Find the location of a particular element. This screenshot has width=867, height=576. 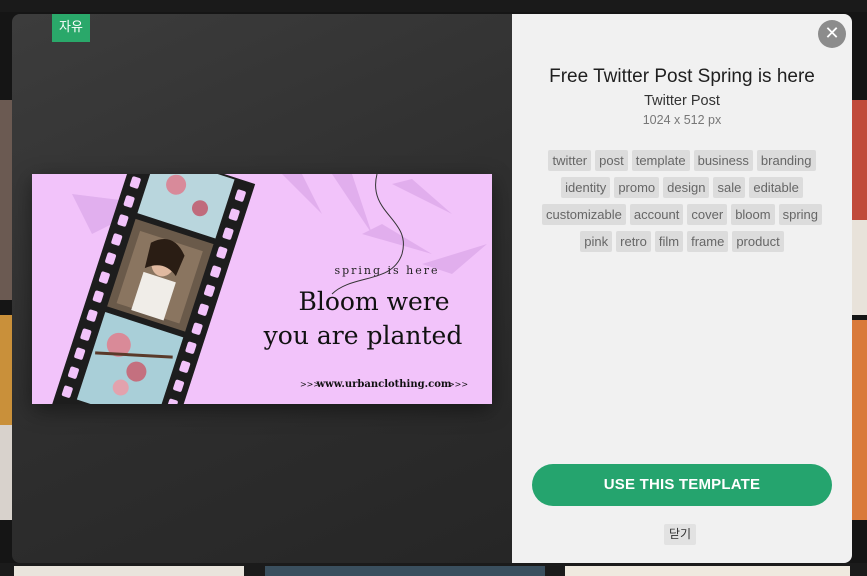

template-type: Twitter Post is located at coordinates (682, 101).